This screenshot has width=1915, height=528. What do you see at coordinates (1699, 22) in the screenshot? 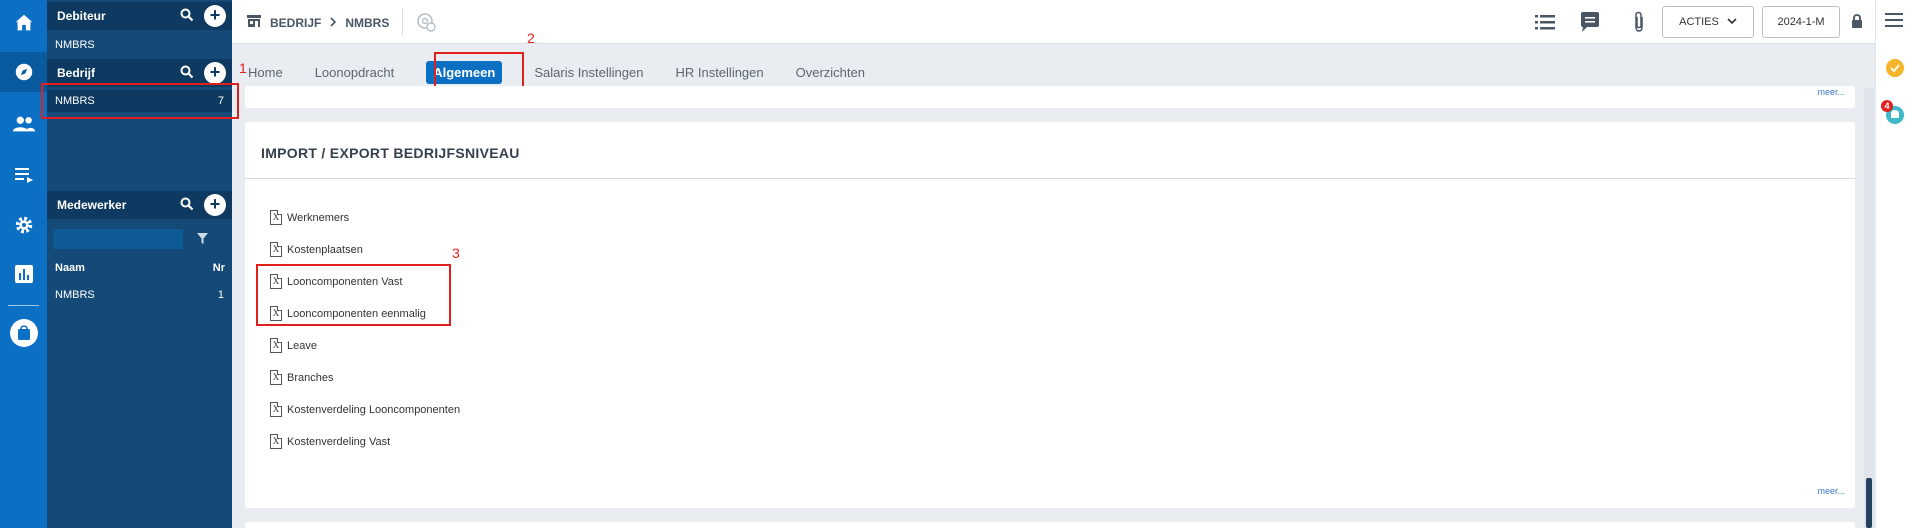
I see `acties-label: ACTIES` at bounding box center [1699, 22].